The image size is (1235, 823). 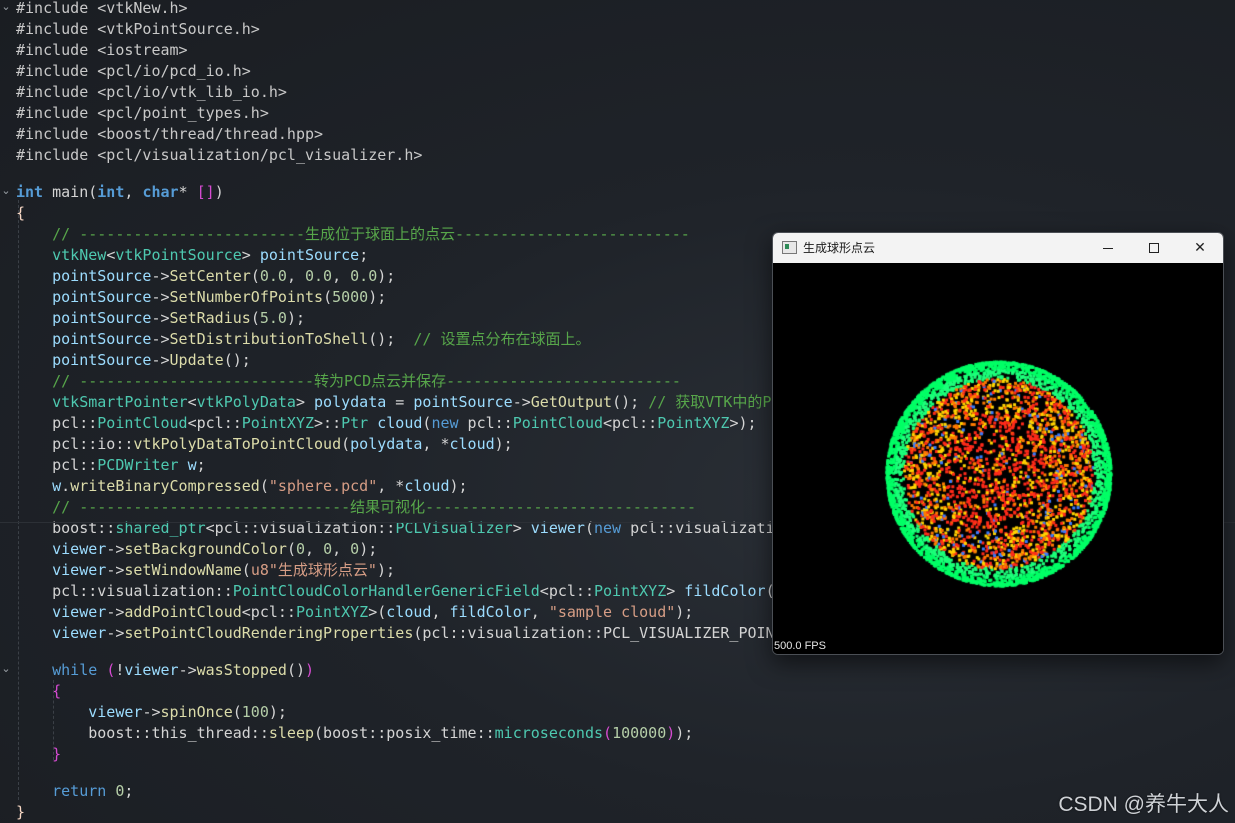 I want to click on code-token: <pcl::, so click(x=214, y=423).